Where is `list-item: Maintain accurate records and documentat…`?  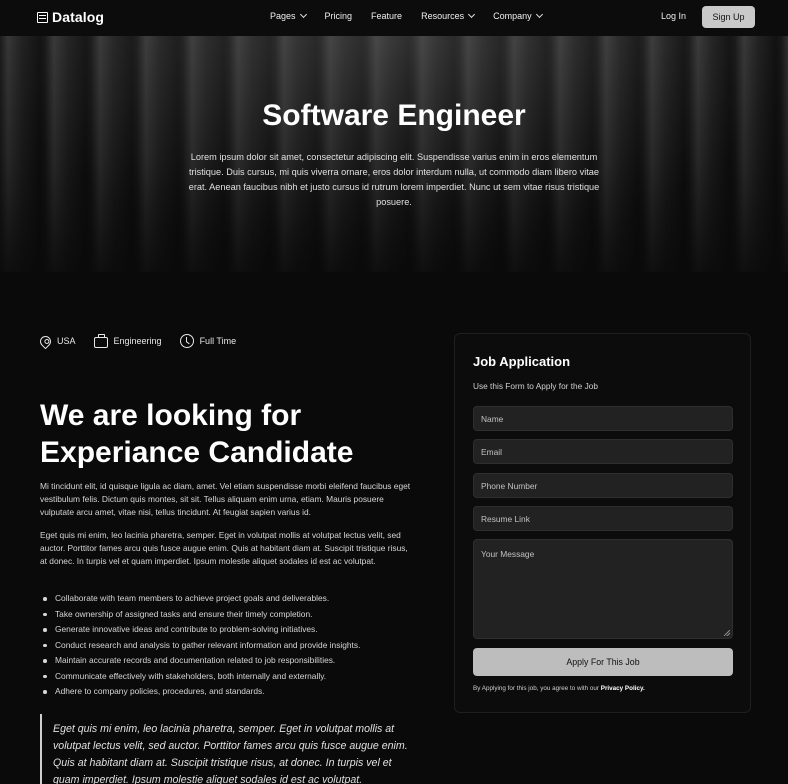 list-item: Maintain accurate records and documentat… is located at coordinates (230, 663).